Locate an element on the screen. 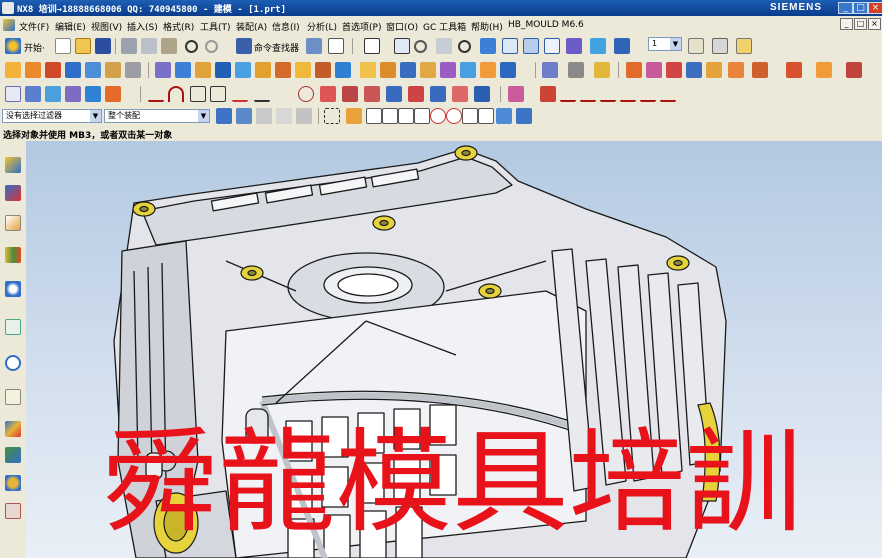 The image size is (882, 558). n-sided-surface-icon is located at coordinates (113, 94).